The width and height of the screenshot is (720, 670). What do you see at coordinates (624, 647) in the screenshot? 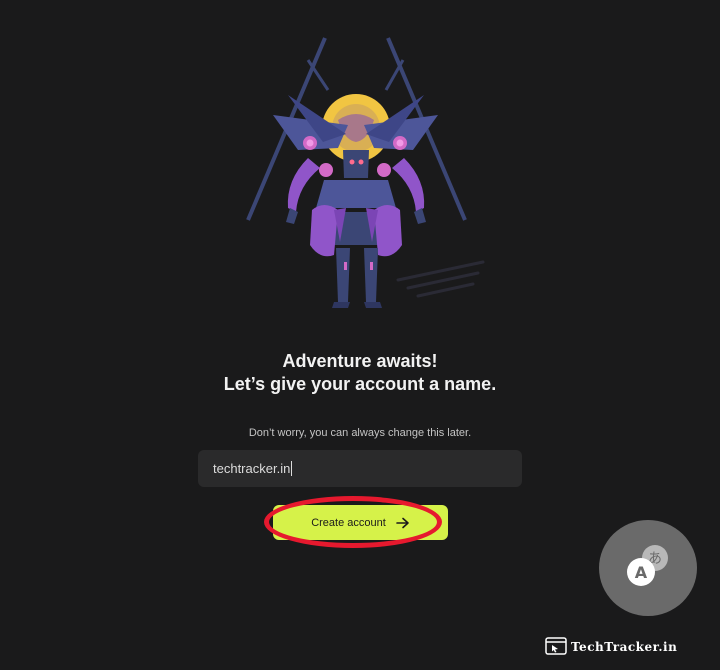
I see `watermark-text: TechTracker.in` at bounding box center [624, 647].